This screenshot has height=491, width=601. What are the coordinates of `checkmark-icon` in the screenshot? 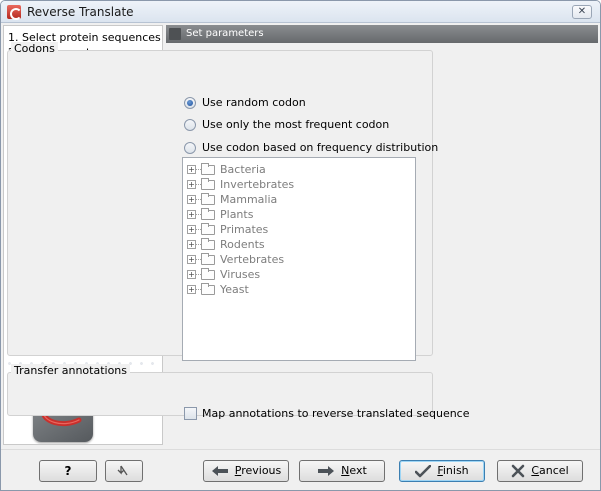 It's located at (423, 470).